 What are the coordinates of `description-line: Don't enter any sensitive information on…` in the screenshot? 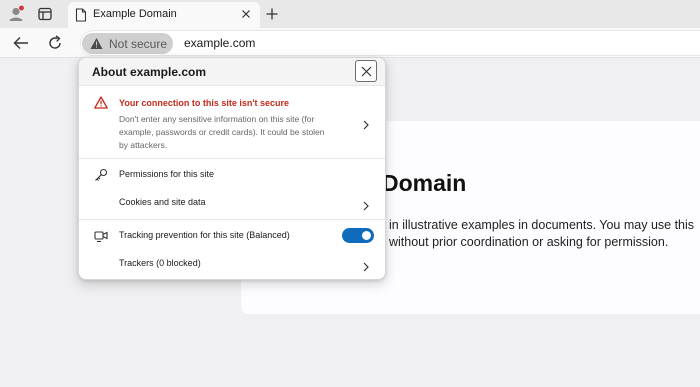 It's located at (217, 119).